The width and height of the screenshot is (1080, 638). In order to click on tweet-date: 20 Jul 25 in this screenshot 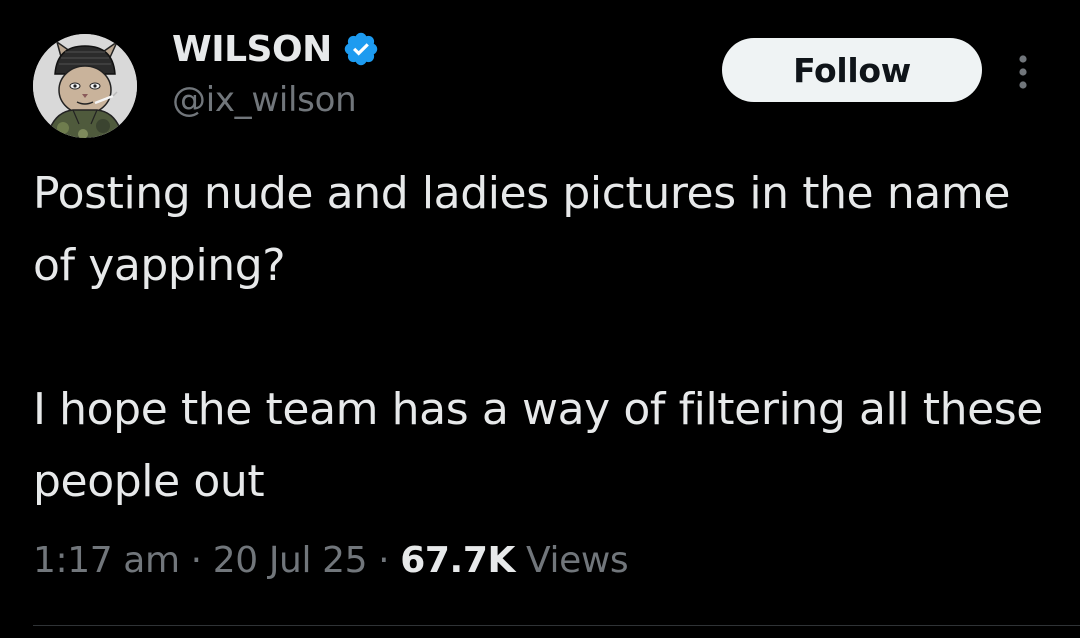, I will do `click(290, 560)`.